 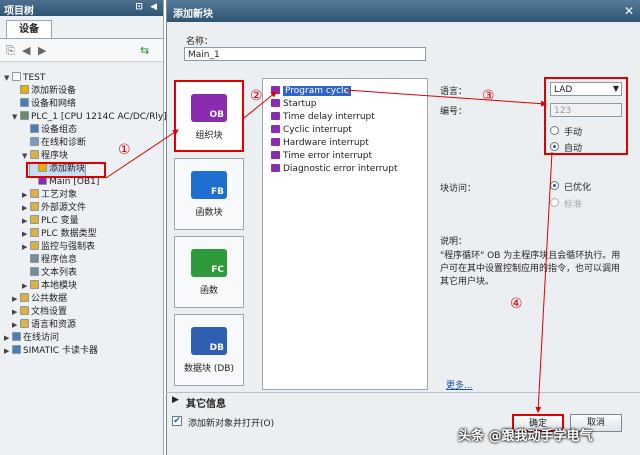 I want to click on annotation-1: ①, so click(x=124, y=150).